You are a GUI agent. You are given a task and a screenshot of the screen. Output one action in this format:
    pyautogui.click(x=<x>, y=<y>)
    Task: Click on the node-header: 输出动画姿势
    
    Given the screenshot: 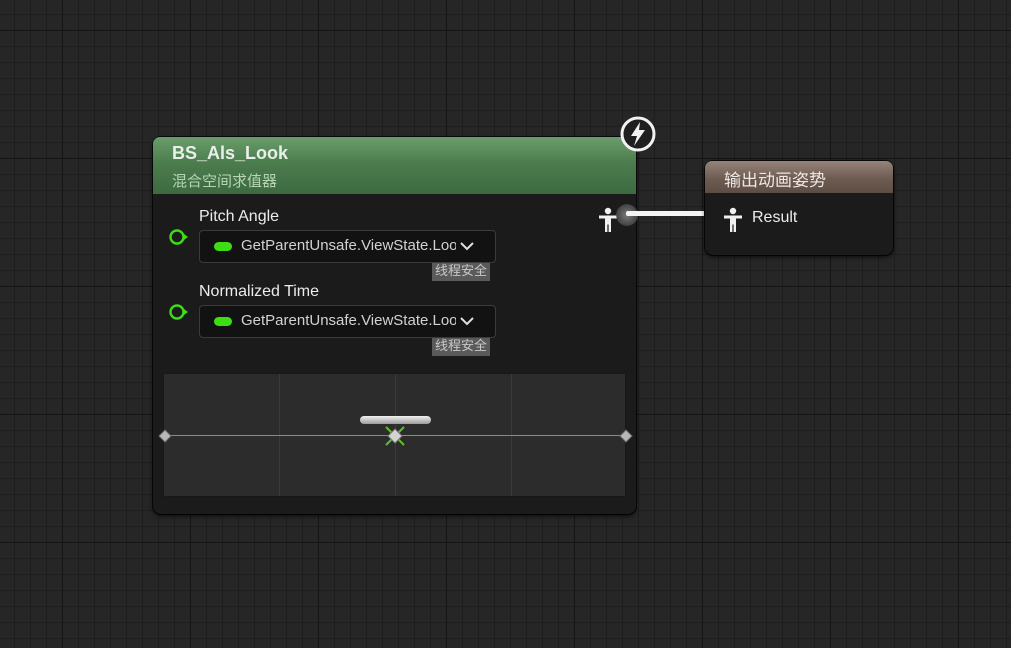 What is the action you would take?
    pyautogui.click(x=799, y=177)
    